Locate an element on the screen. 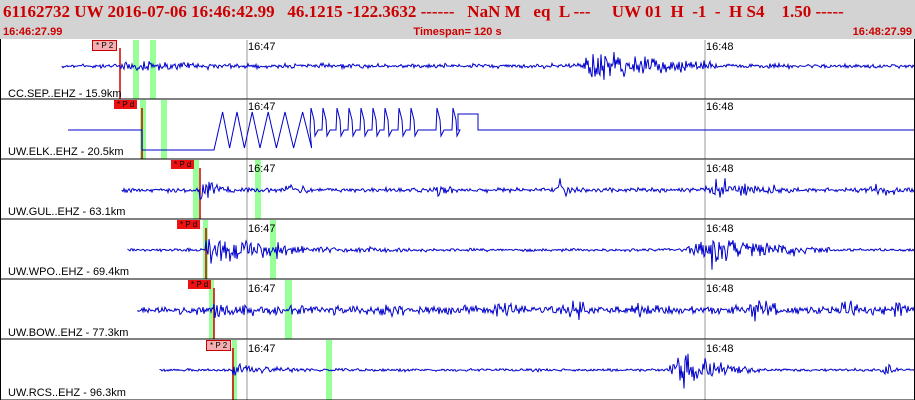 The height and width of the screenshot is (400, 915). station-label: CC.SEP..EHZ - 15.9km is located at coordinates (65, 94).